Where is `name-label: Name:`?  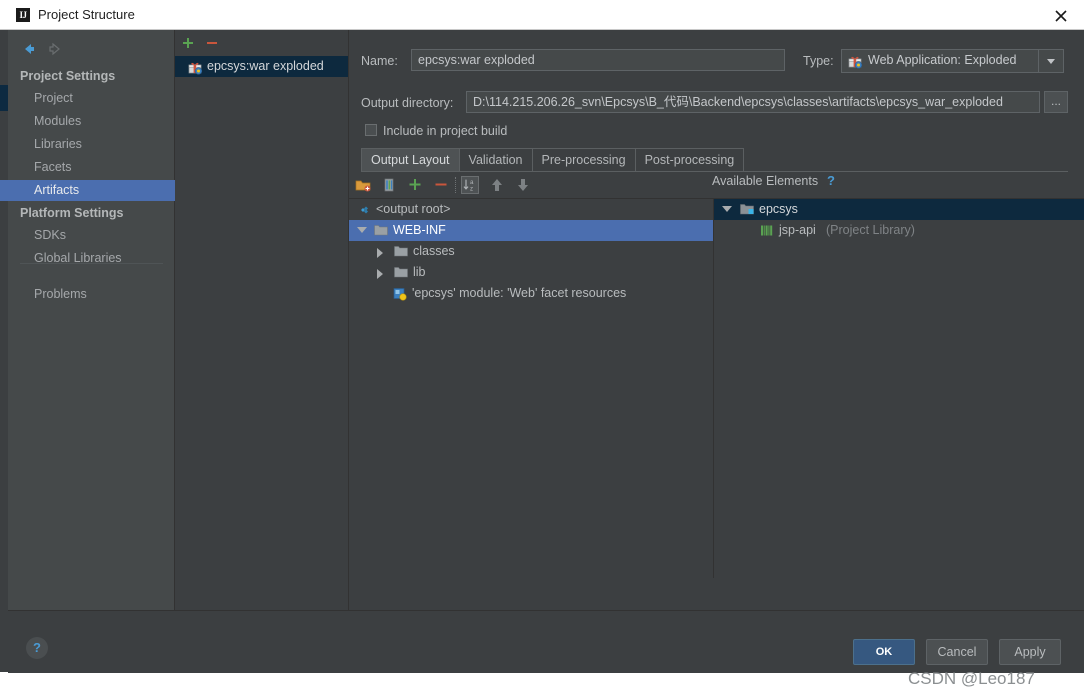 name-label: Name: is located at coordinates (379, 61).